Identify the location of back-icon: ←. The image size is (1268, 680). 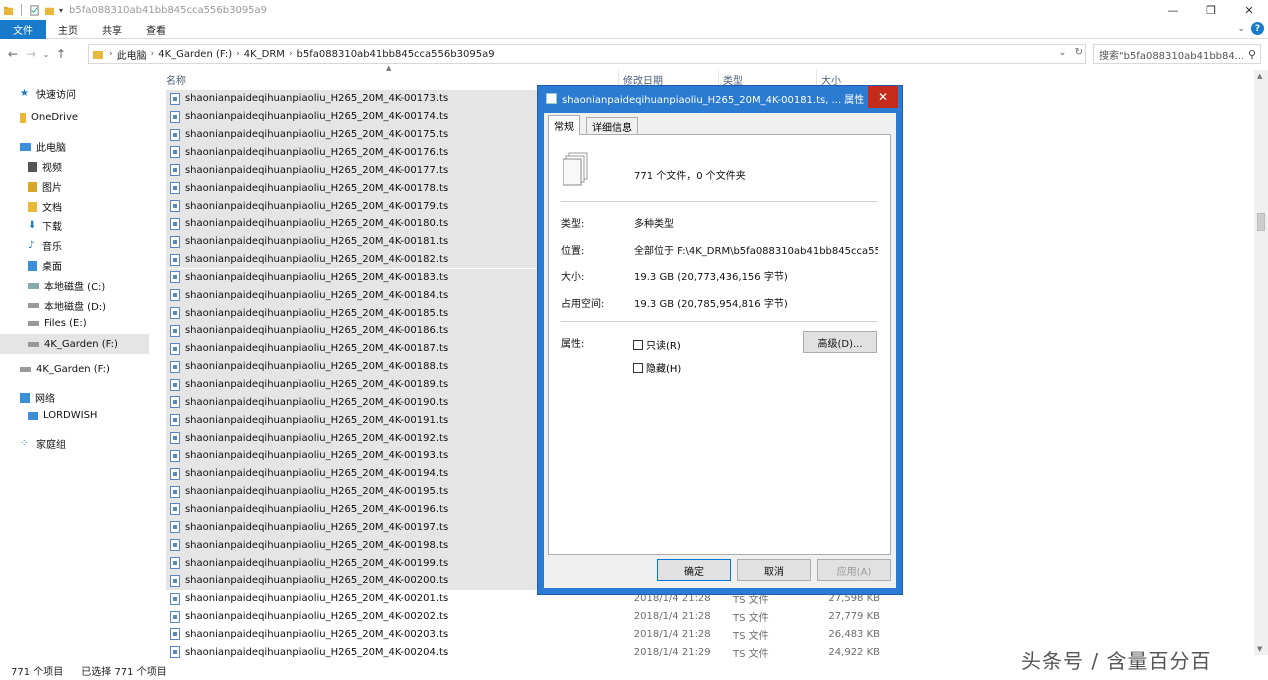
(13, 54).